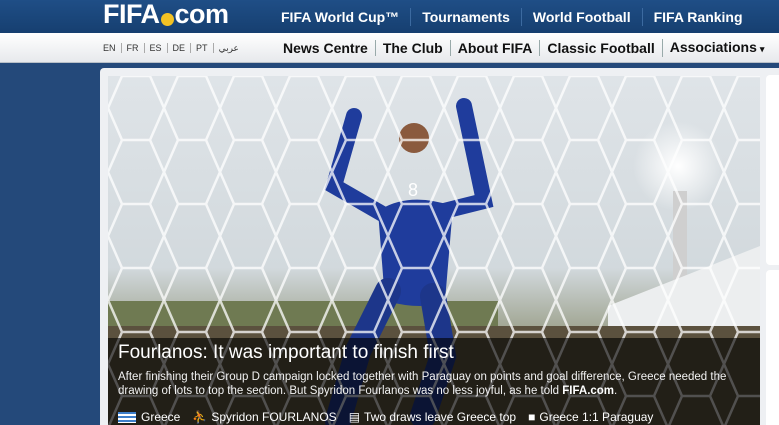 The height and width of the screenshot is (425, 779). What do you see at coordinates (112, 48) in the screenshot?
I see `lang-en: EN` at bounding box center [112, 48].